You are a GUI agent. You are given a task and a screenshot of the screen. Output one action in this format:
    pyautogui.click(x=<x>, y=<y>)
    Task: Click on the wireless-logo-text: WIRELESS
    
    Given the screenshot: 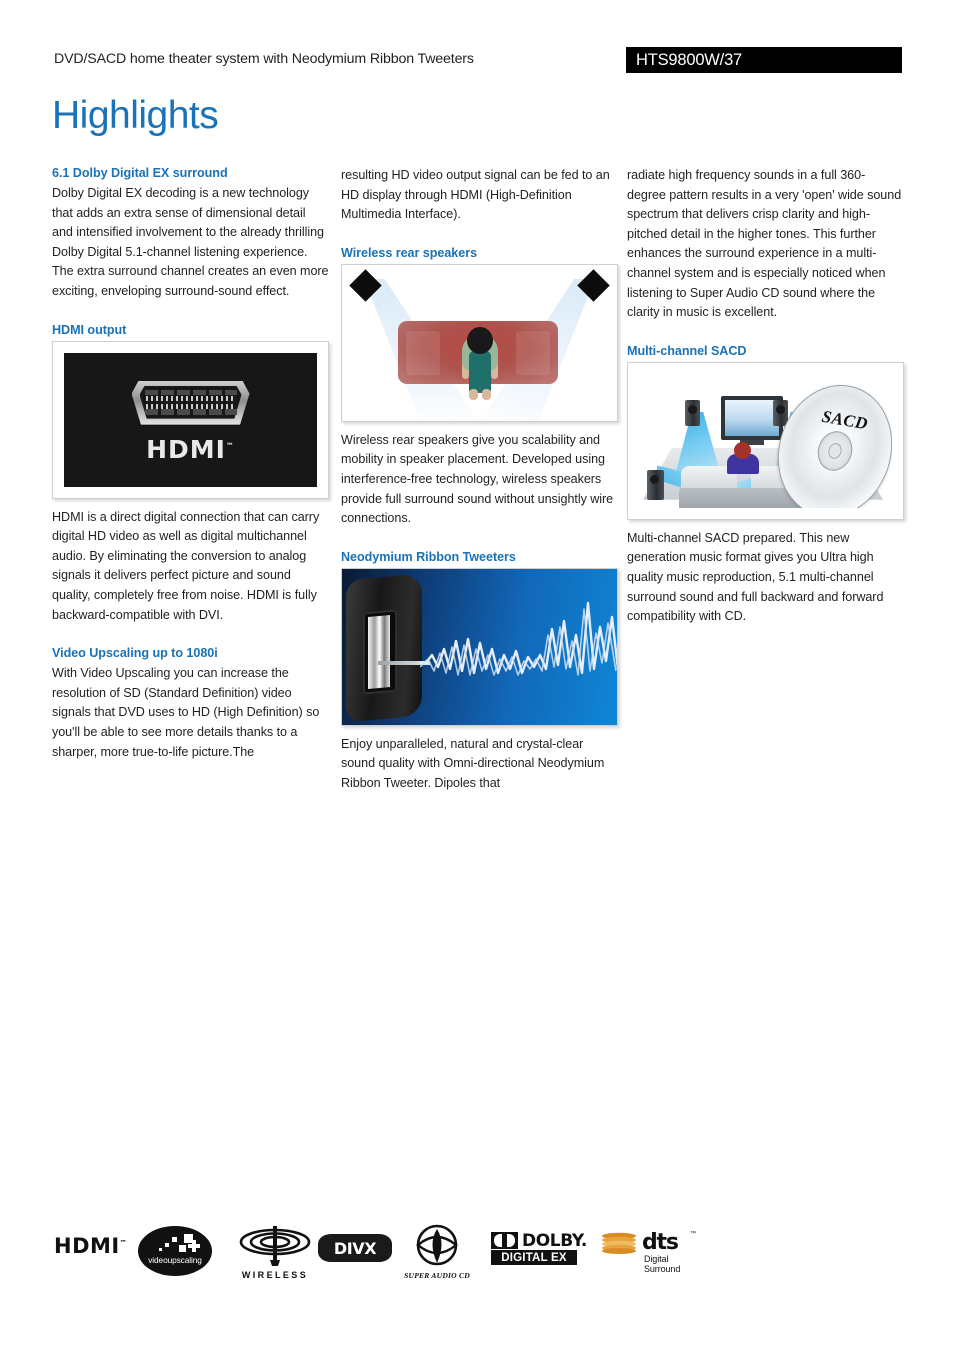 What is the action you would take?
    pyautogui.click(x=275, y=1275)
    